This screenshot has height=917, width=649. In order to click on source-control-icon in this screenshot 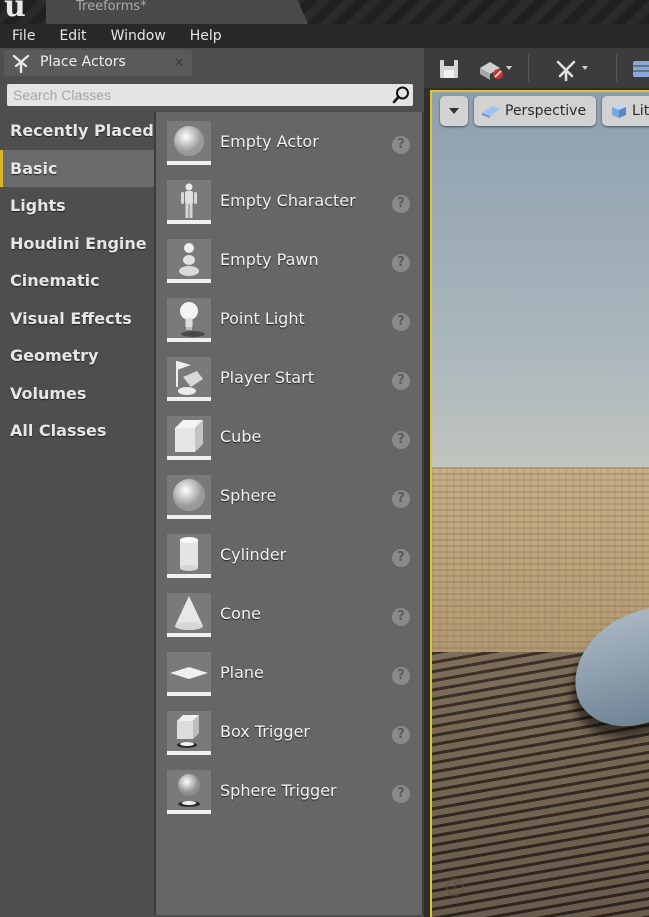, I will do `click(496, 69)`.